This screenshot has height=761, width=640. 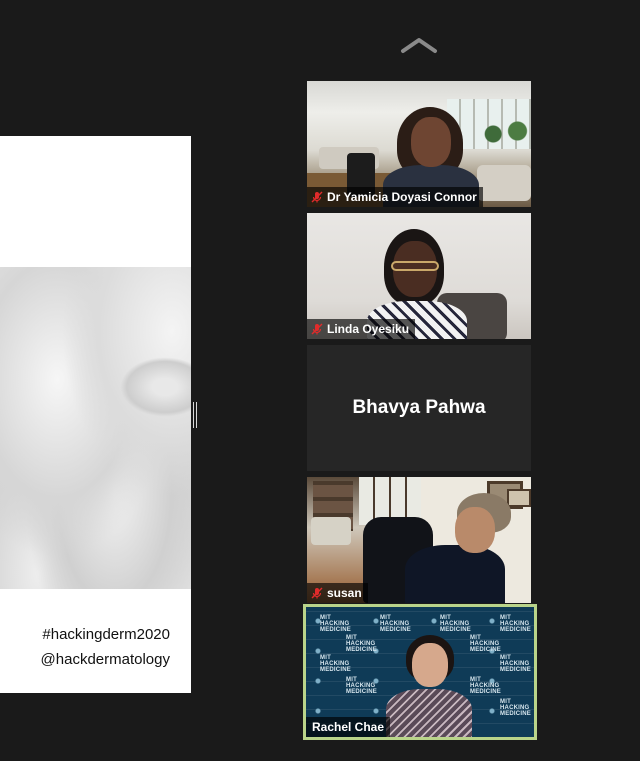 I want to click on participant-name-label: Rachel Chae, so click(x=348, y=727).